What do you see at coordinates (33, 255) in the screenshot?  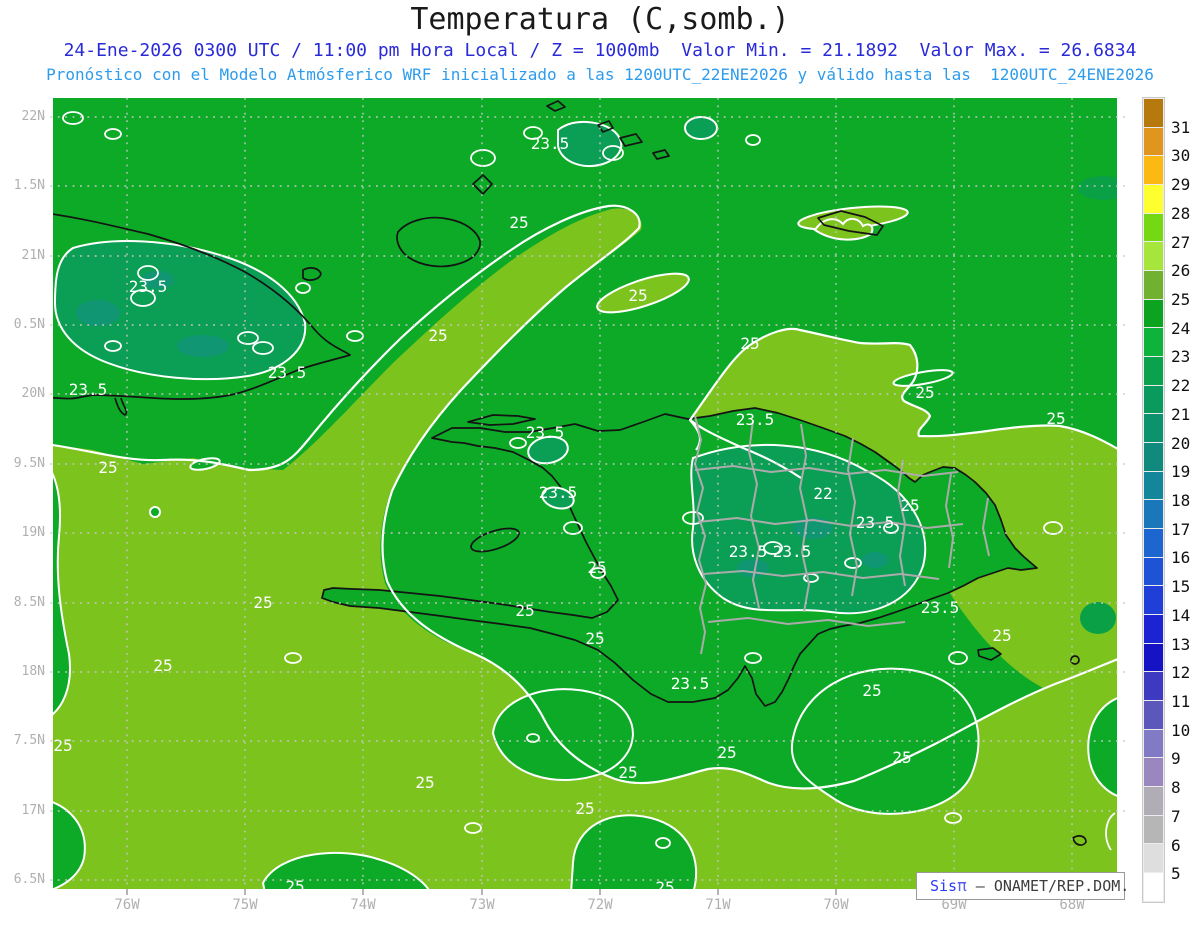 I see `lat-tick-label: 21N` at bounding box center [33, 255].